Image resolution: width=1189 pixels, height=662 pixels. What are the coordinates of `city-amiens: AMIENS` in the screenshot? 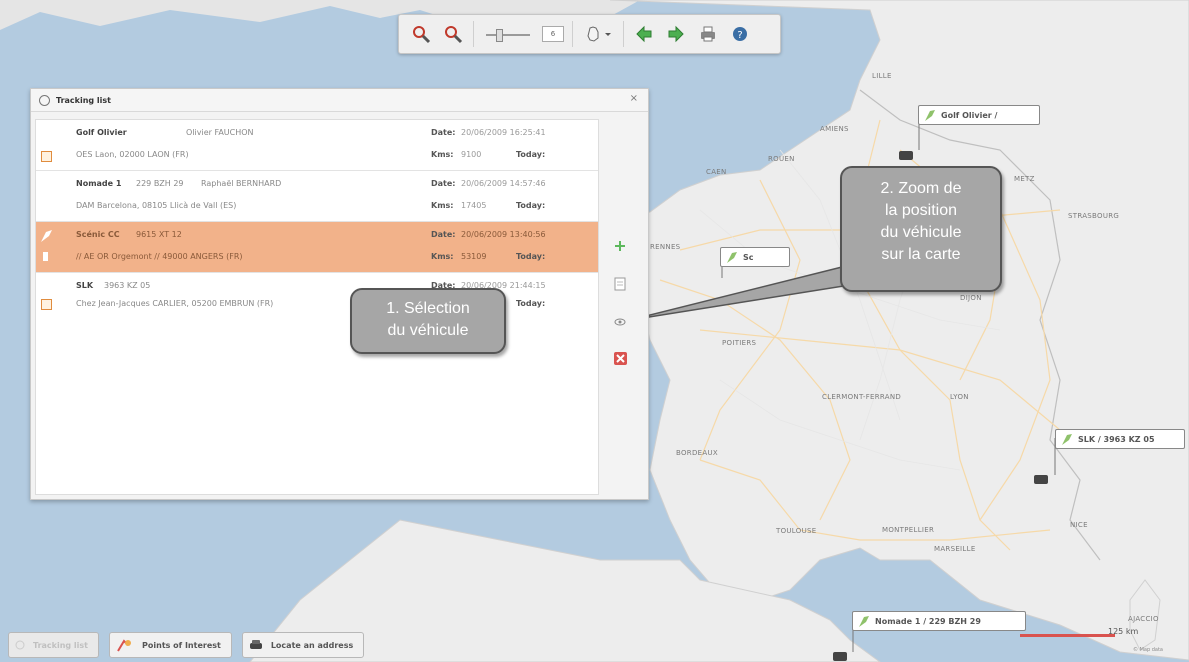 It's located at (834, 129).